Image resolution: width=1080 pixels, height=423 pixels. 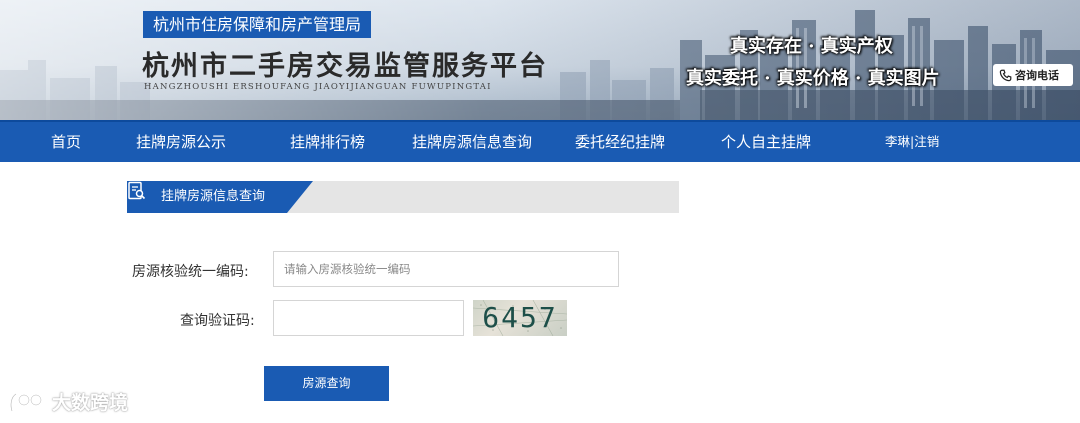 What do you see at coordinates (620, 142) in the screenshot?
I see `nav-item-agent-listing: 委托经纪挂牌` at bounding box center [620, 142].